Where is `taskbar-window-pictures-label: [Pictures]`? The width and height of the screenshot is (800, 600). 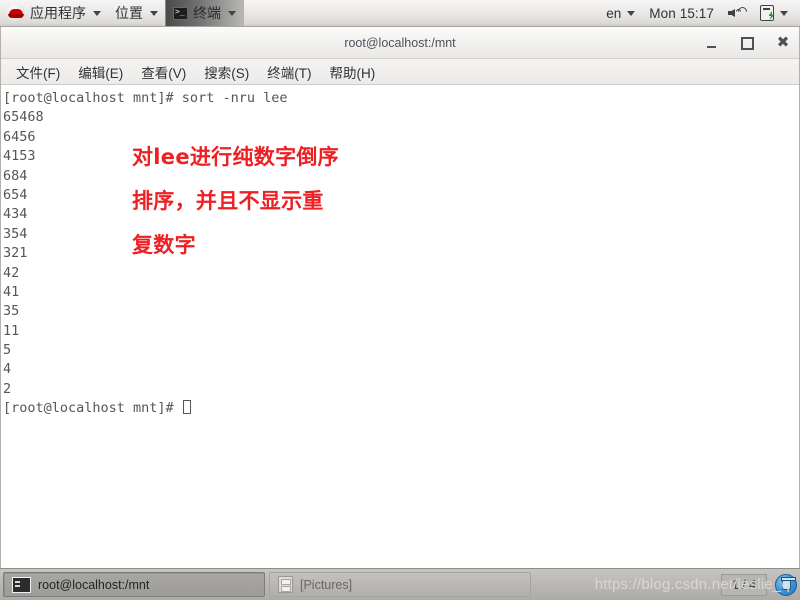
taskbar-window-pictures-label: [Pictures] is located at coordinates (326, 584).